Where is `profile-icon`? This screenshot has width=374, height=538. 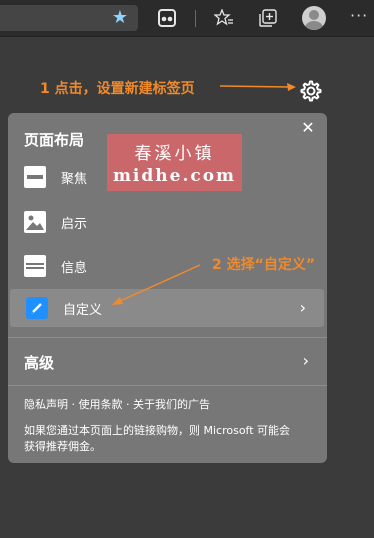
profile-icon is located at coordinates (314, 18).